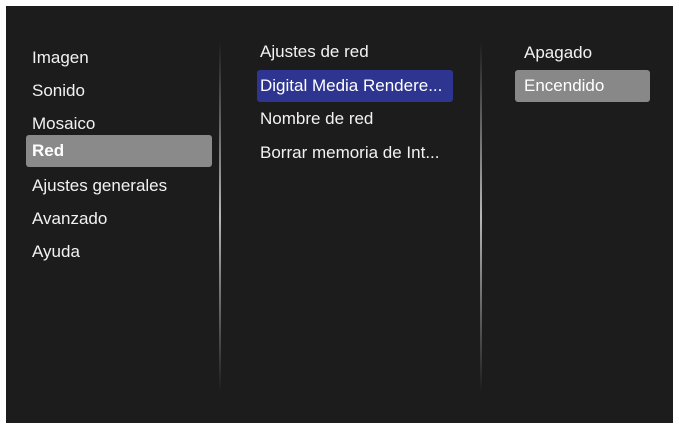 The image size is (679, 428). I want to click on main-menu-item-avanzado: Avanzado, so click(119, 219).